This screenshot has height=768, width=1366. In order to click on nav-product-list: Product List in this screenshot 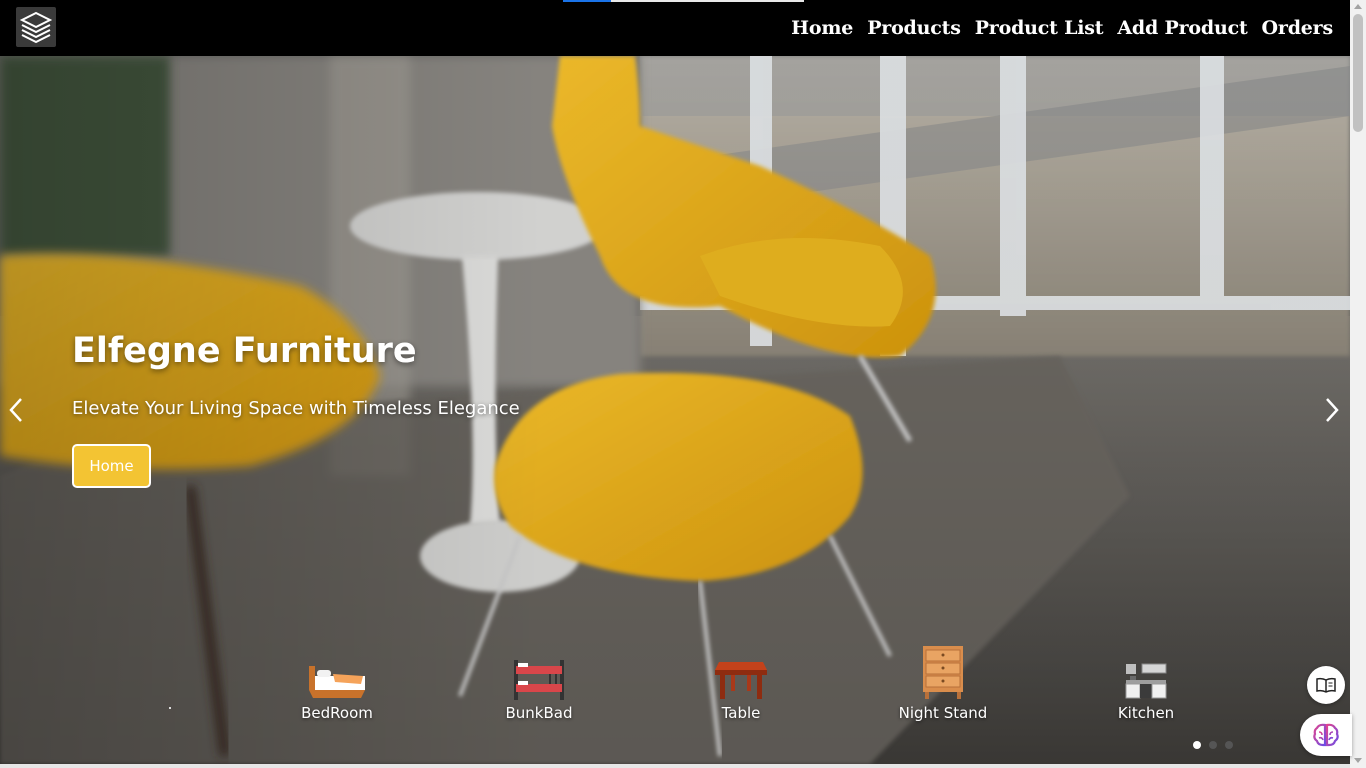, I will do `click(1039, 28)`.